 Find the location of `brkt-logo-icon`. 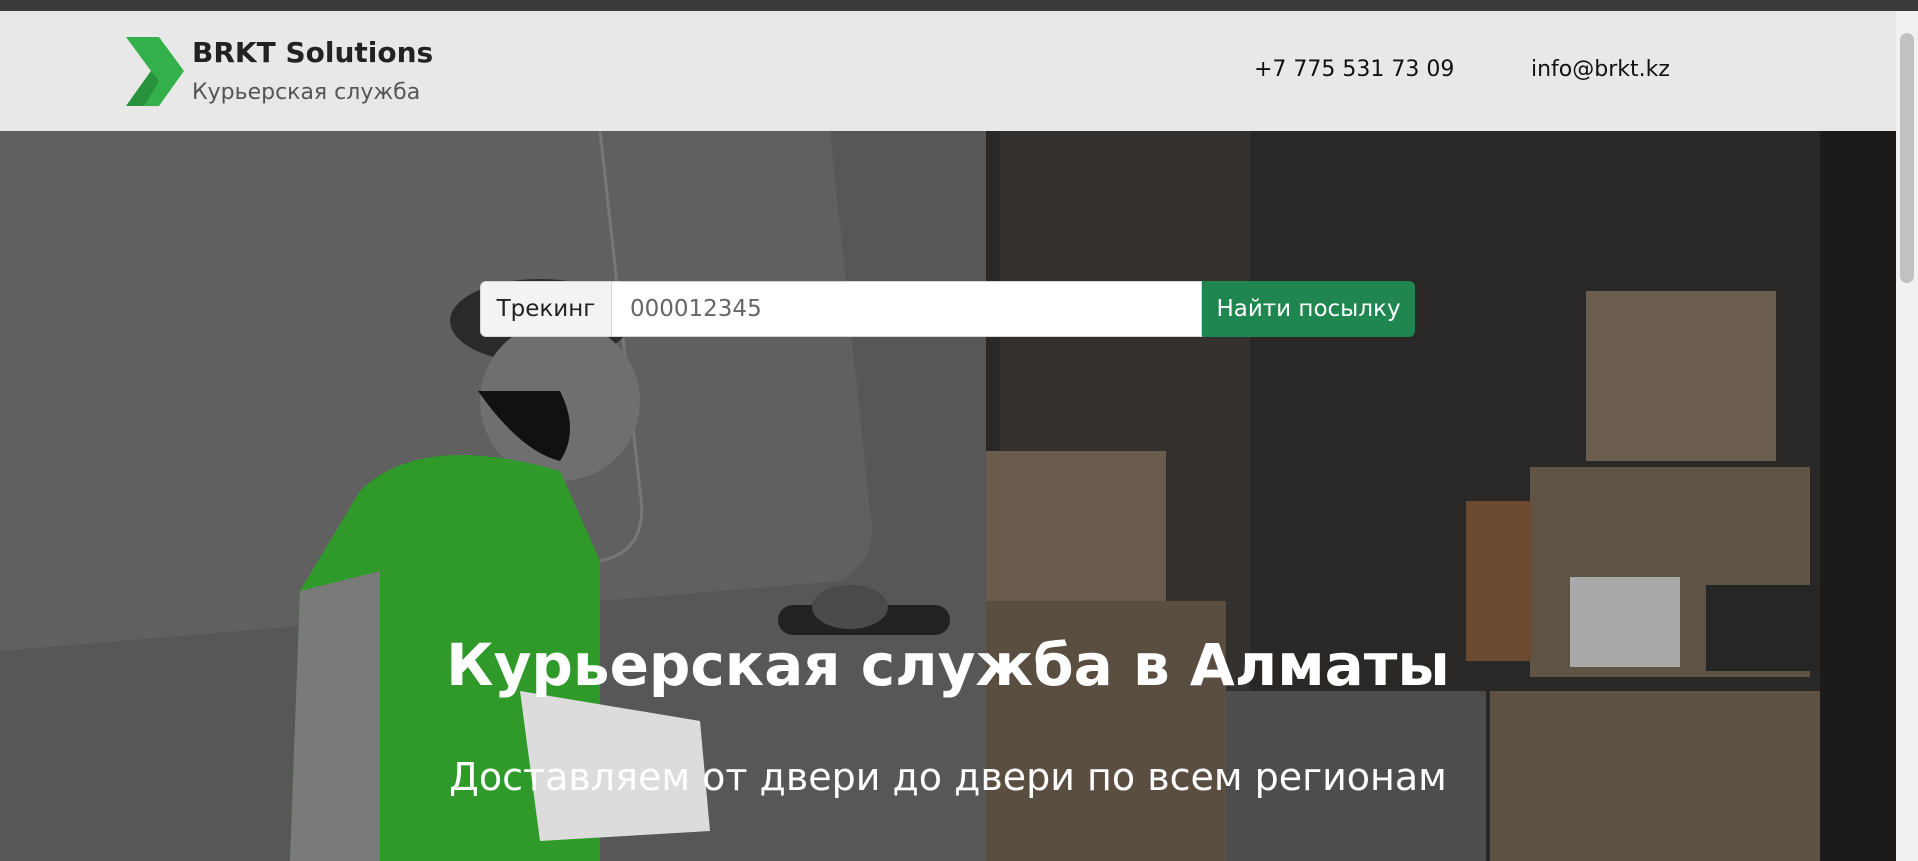

brkt-logo-icon is located at coordinates (155, 71).